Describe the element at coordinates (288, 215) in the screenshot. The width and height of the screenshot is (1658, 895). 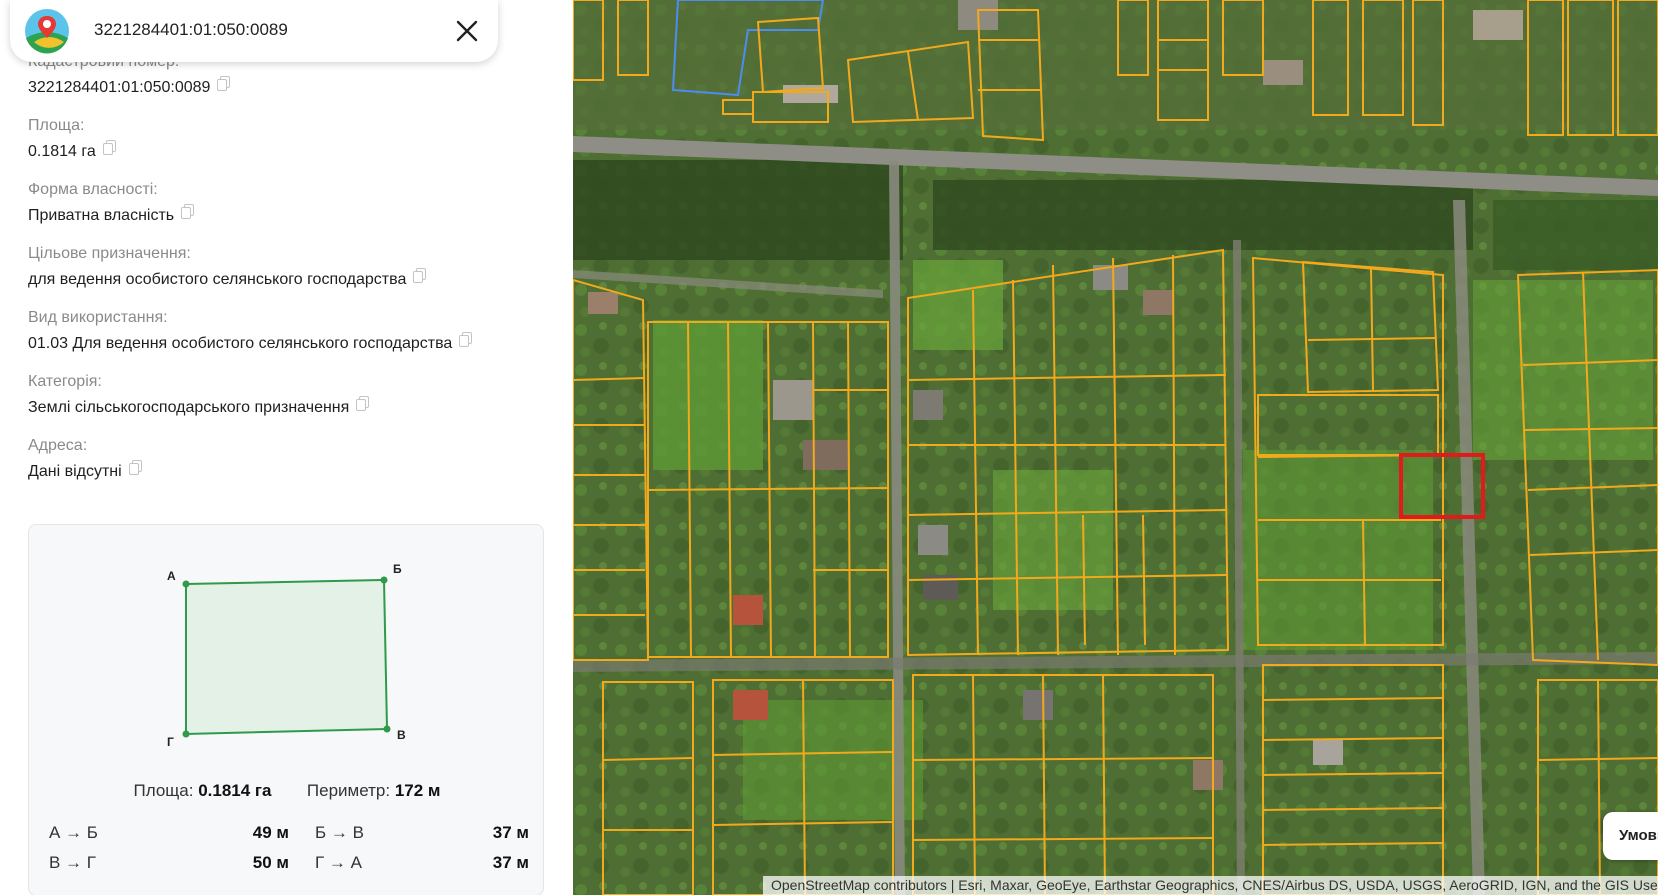
I see `field-value-row: Приватна власність` at that location.